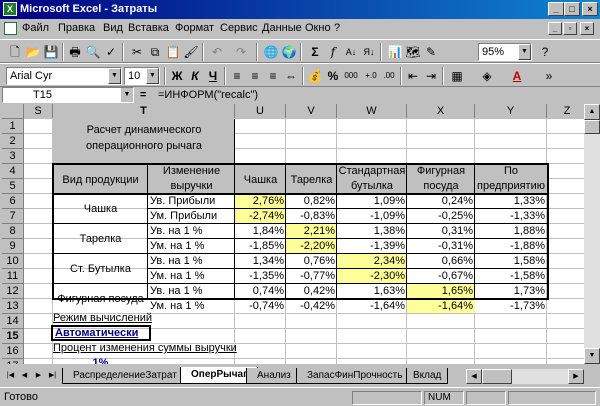 This screenshot has height=406, width=600. Describe the element at coordinates (590, 9) in the screenshot. I see `close-button: ×` at that location.